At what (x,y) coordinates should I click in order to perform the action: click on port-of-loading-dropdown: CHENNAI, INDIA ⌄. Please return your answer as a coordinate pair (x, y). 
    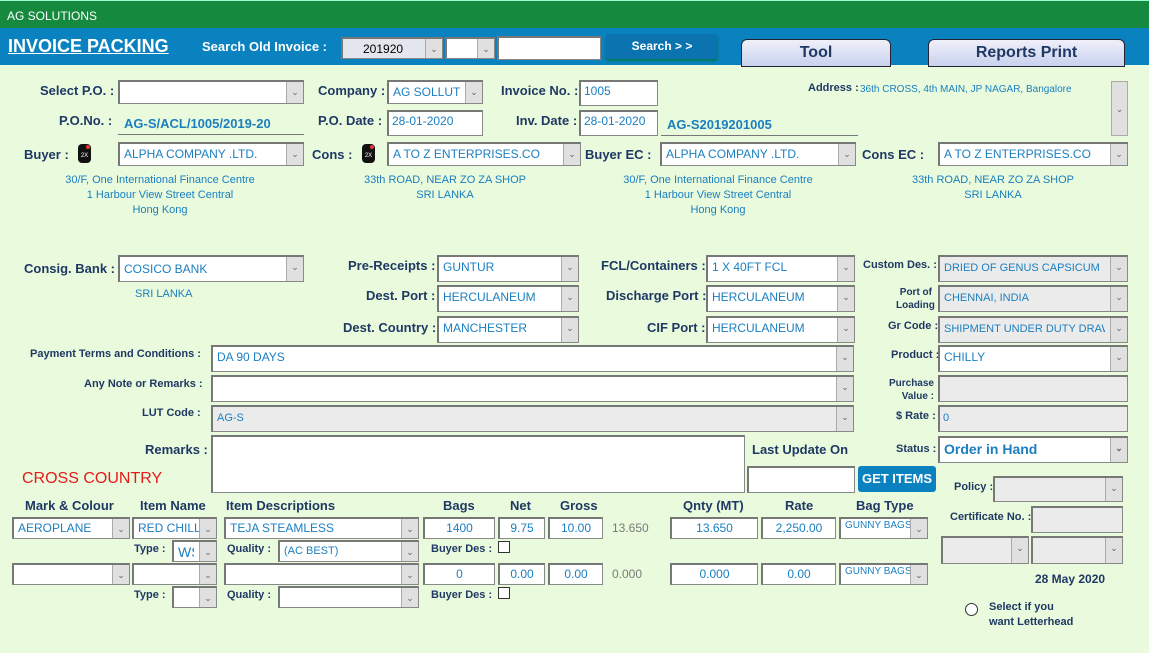
    Looking at the image, I should click on (1033, 298).